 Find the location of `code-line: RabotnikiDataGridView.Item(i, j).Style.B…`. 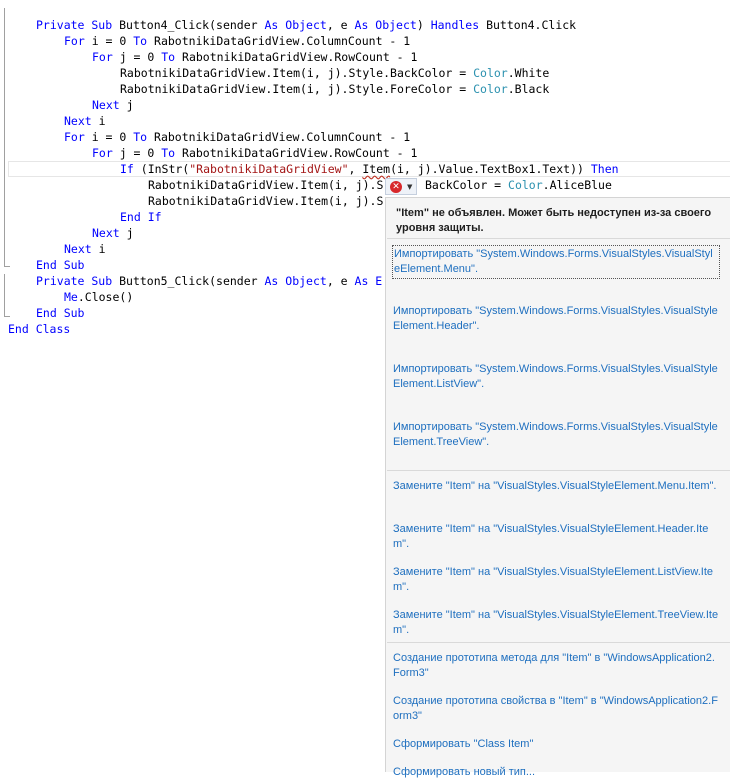

code-line: RabotnikiDataGridView.Item(i, j).Style.B… is located at coordinates (334, 73).